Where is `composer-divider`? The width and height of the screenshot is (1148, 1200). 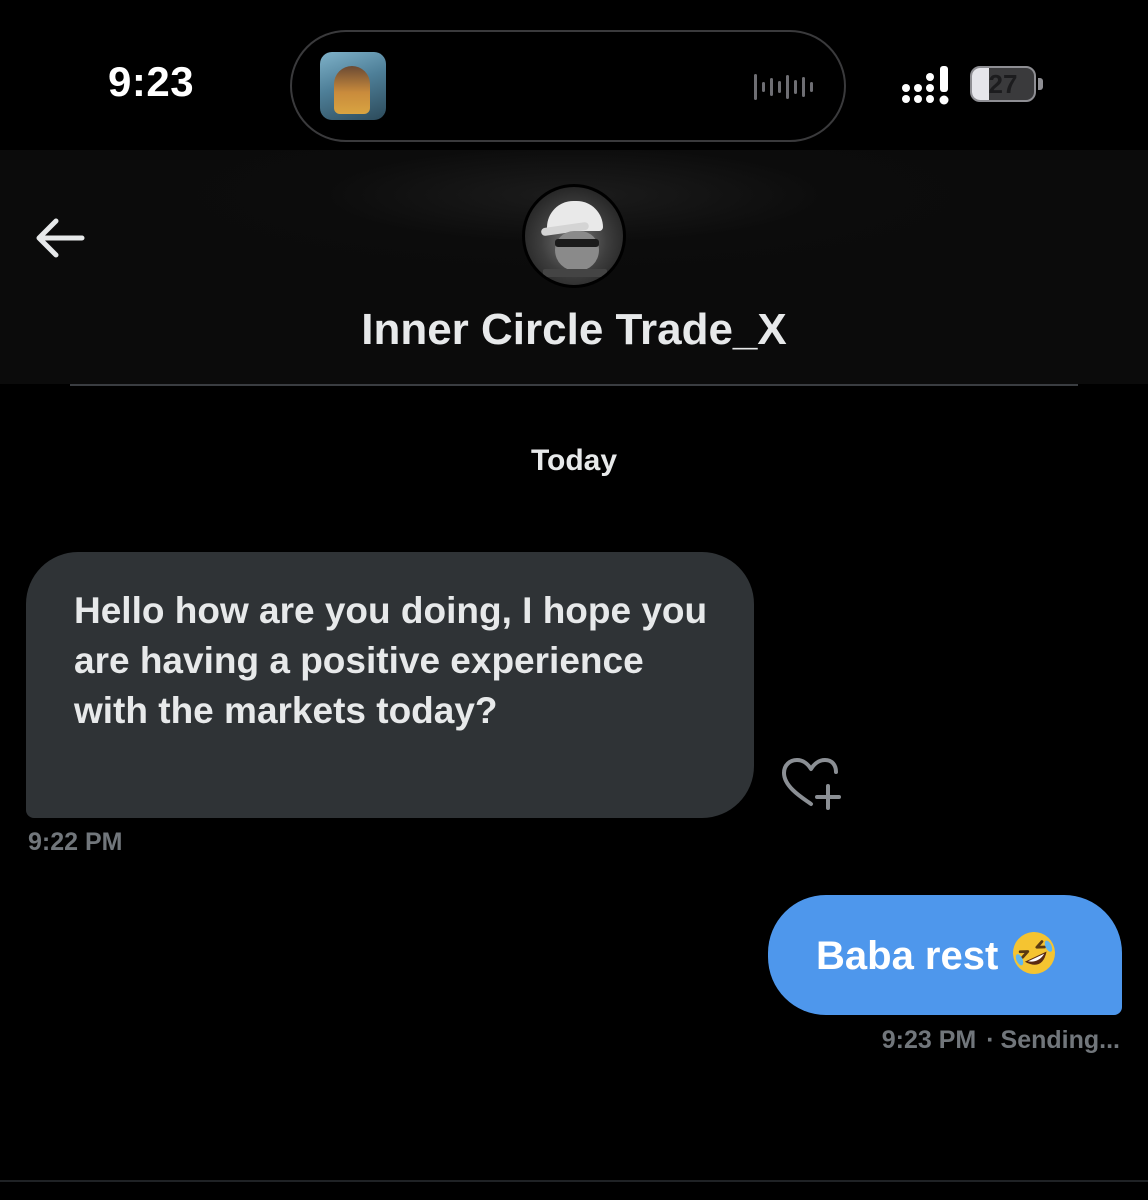
composer-divider is located at coordinates (574, 1181).